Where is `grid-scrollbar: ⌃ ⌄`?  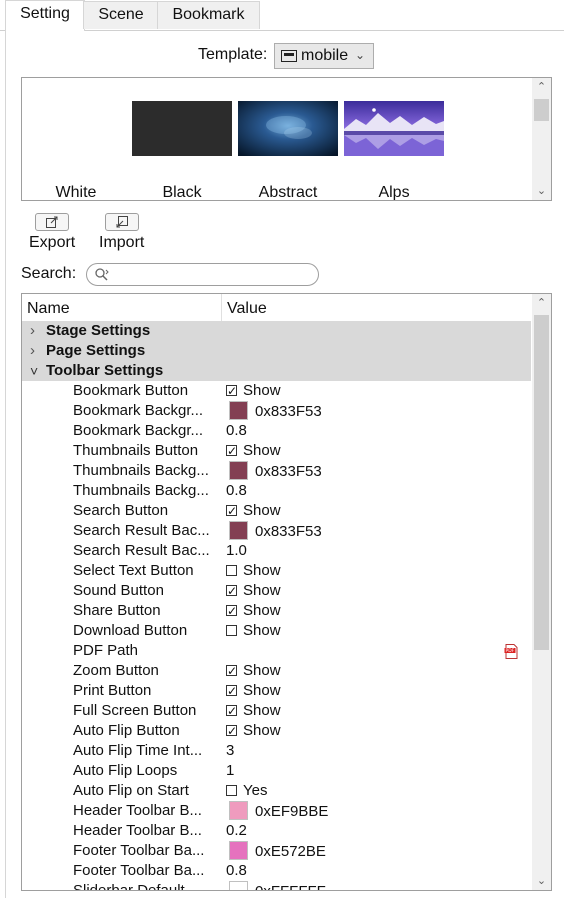
grid-scrollbar: ⌃ ⌄ is located at coordinates (541, 592).